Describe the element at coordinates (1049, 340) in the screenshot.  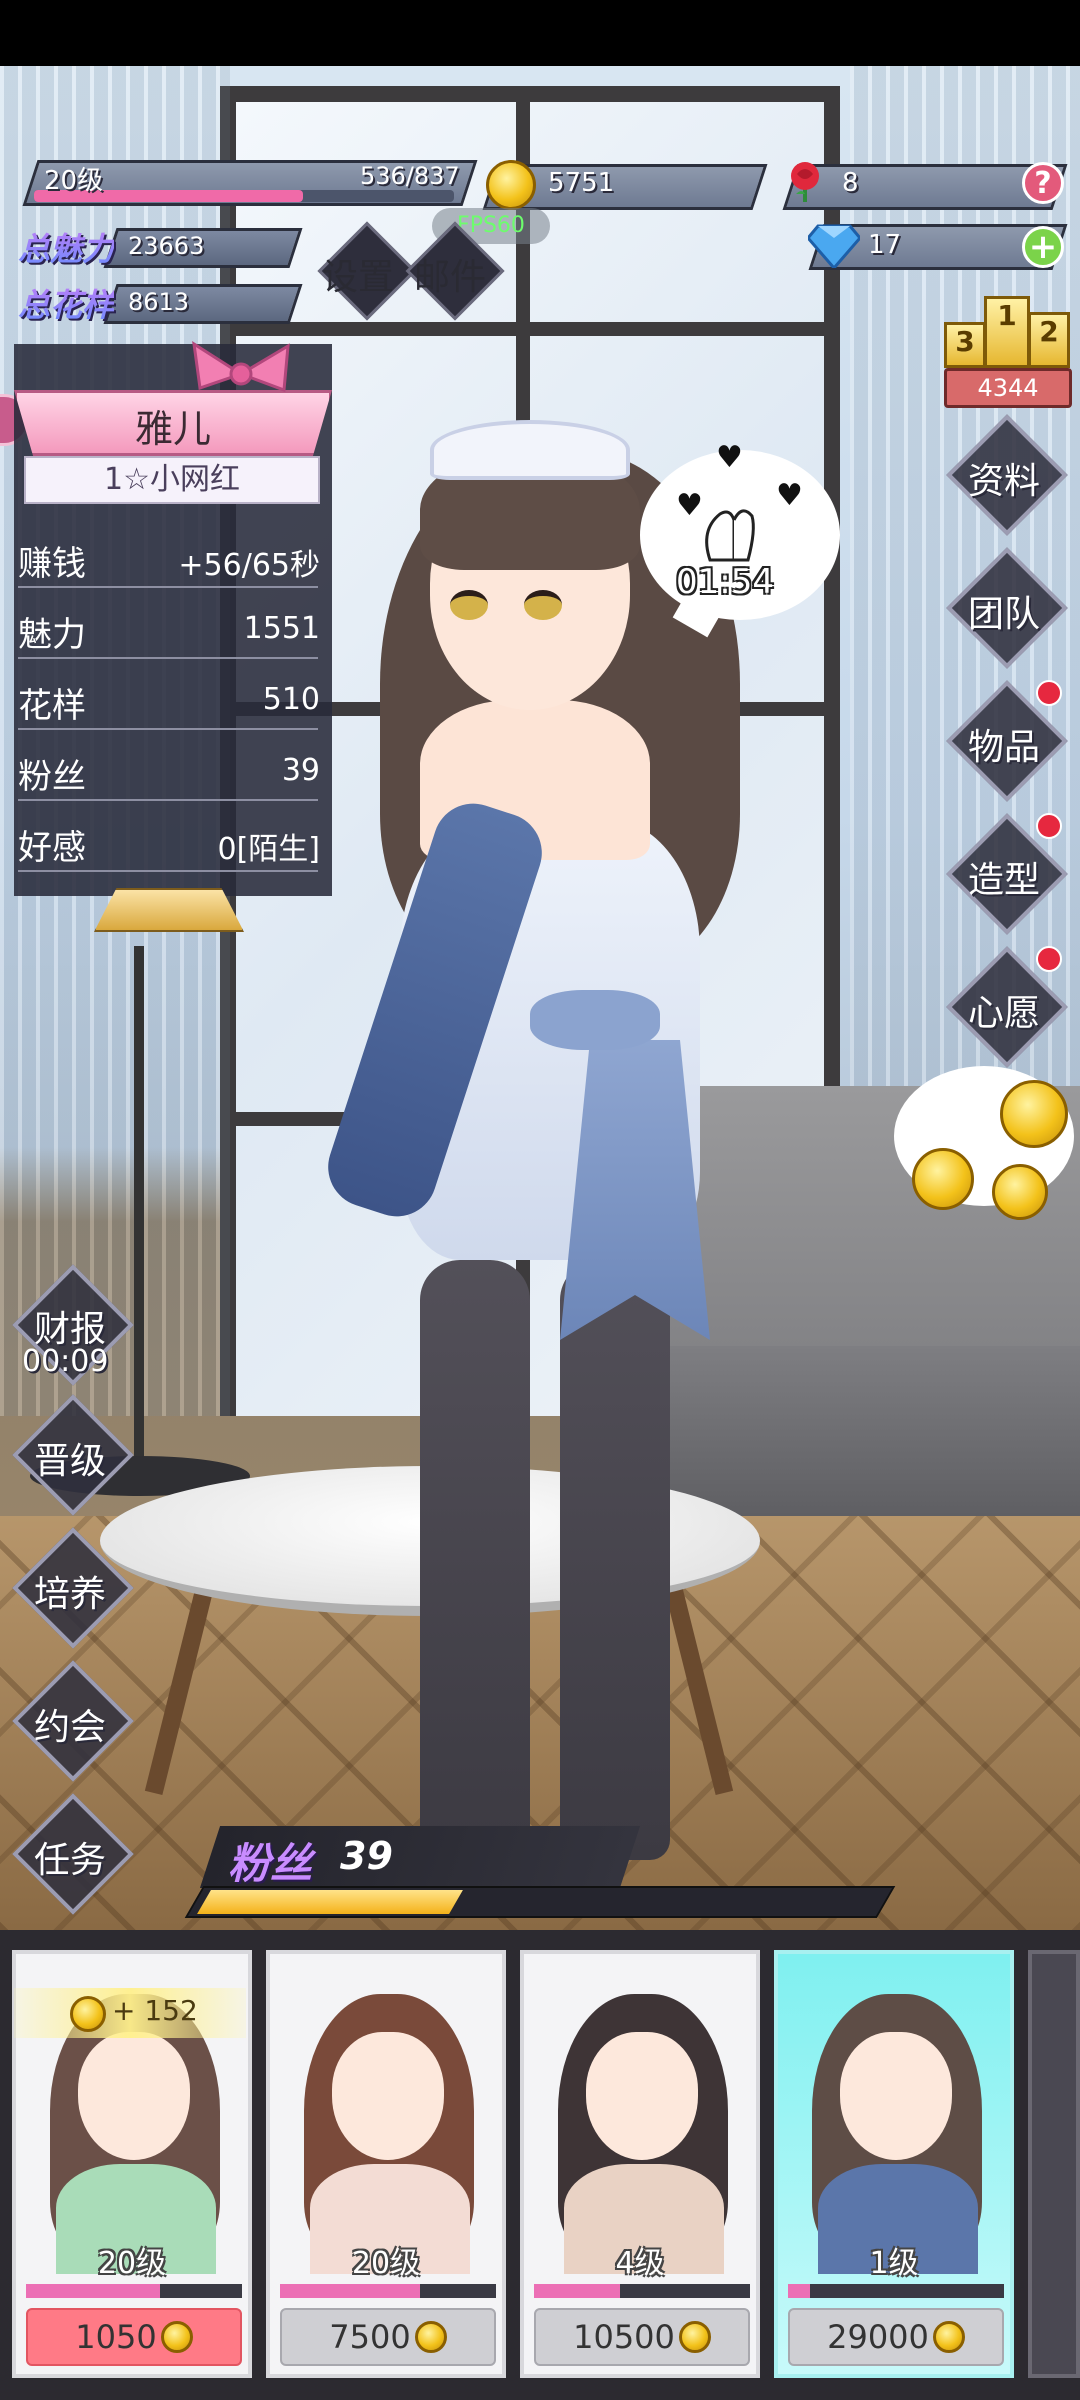
I see `podium-second: 2` at that location.